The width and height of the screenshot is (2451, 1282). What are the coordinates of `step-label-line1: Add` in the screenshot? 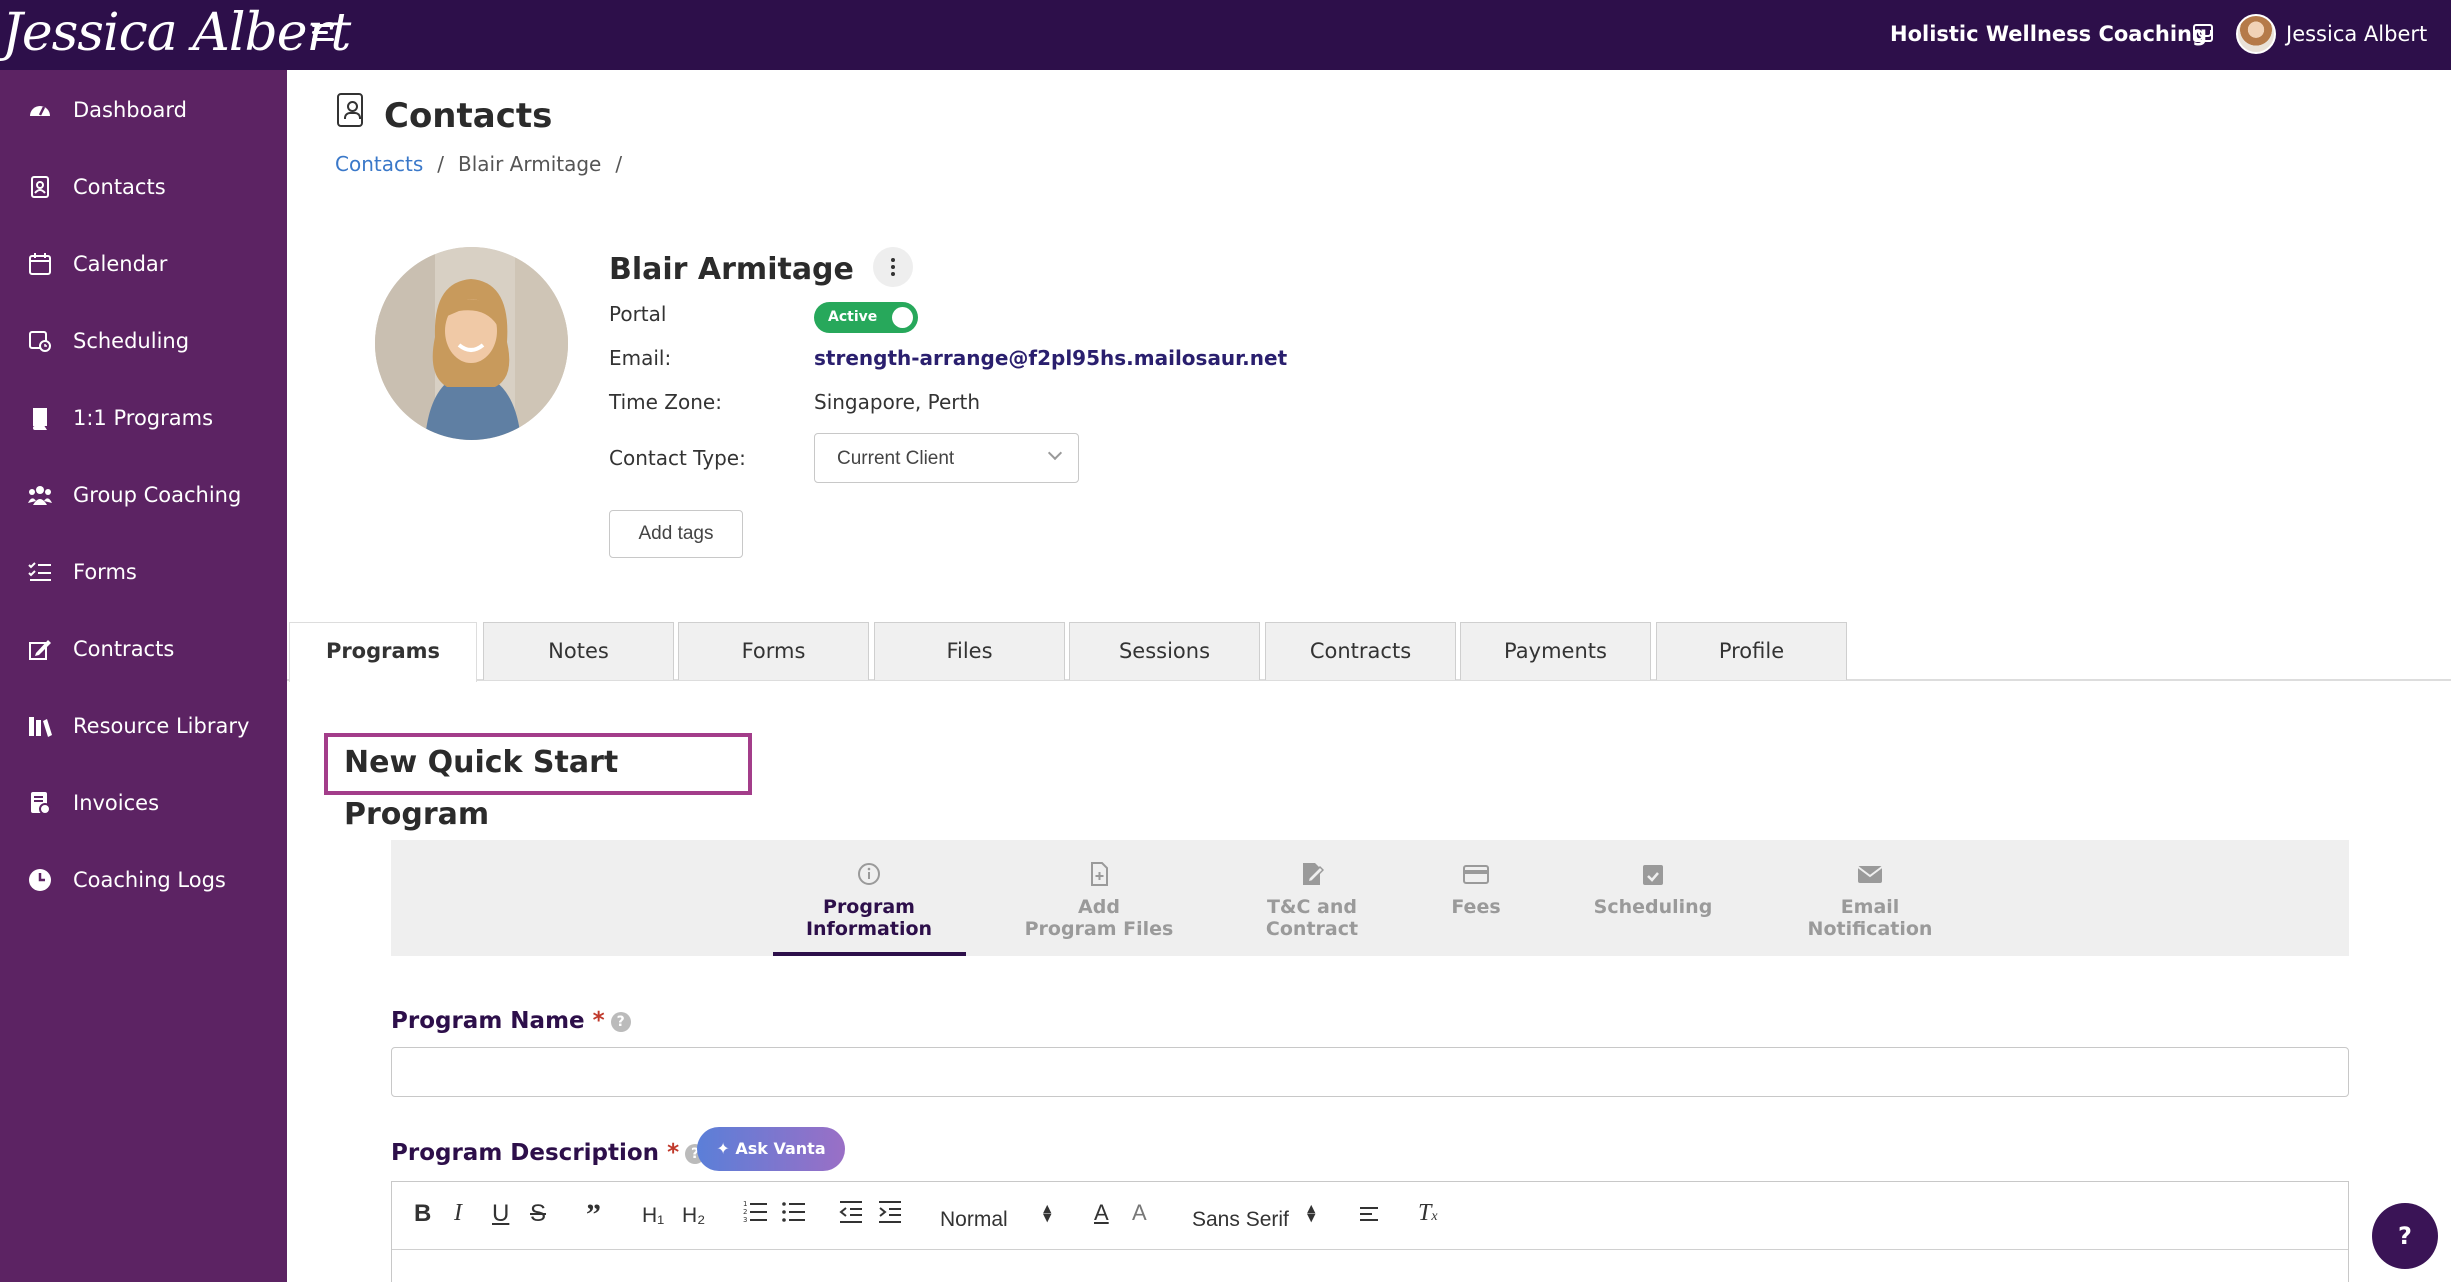 It's located at (1099, 907).